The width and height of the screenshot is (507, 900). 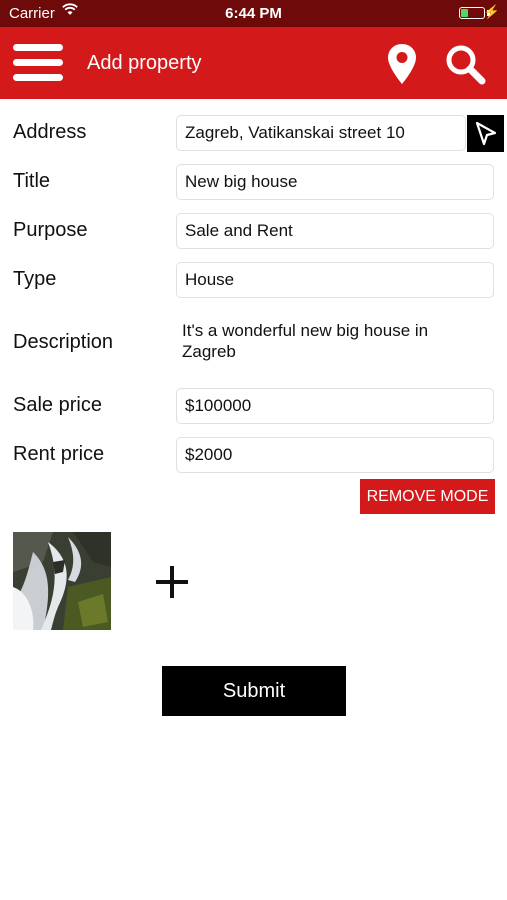 I want to click on purpose-input, so click(x=335, y=231).